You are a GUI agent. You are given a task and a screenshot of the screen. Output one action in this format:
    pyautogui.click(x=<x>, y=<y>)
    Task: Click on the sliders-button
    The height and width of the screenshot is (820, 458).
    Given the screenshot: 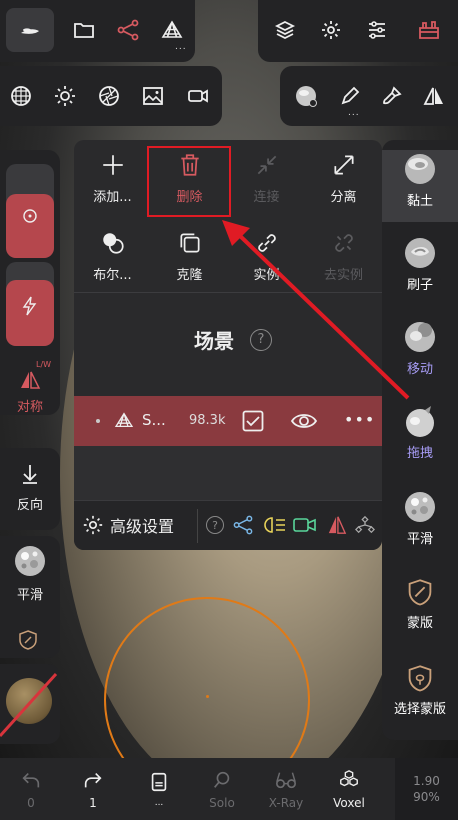 What is the action you would take?
    pyautogui.click(x=377, y=30)
    